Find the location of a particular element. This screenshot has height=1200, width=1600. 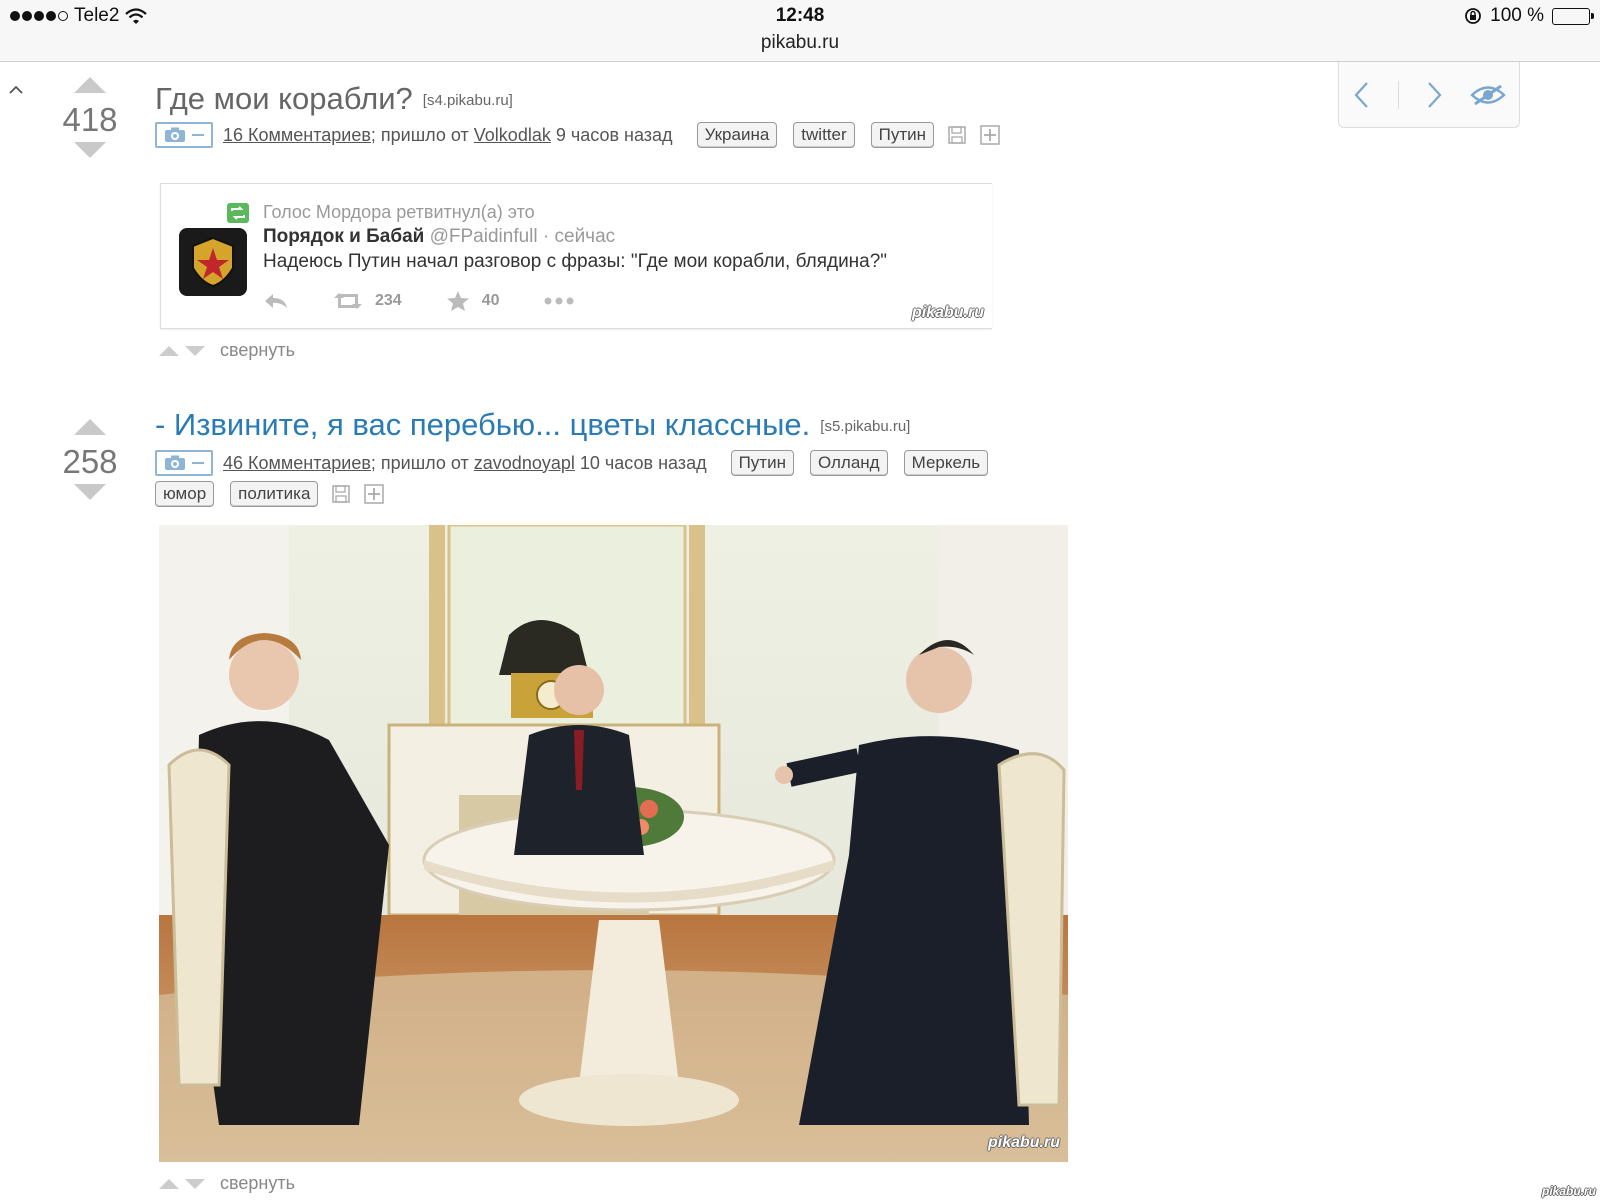

status-right: 100 % is located at coordinates (1529, 16).